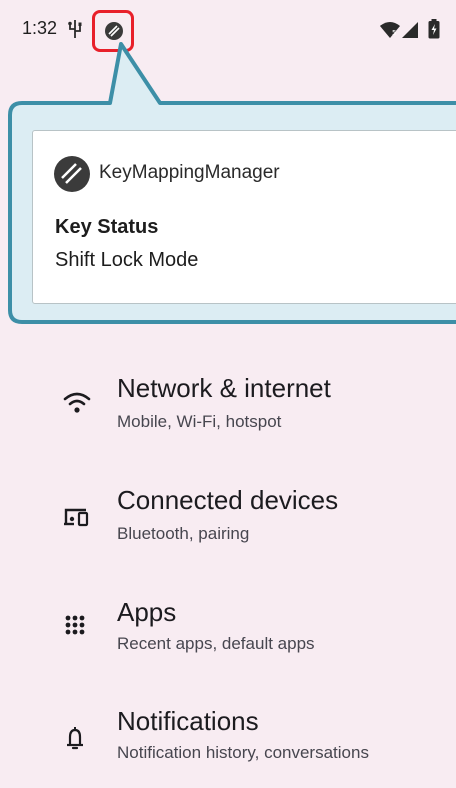 This screenshot has width=456, height=788. What do you see at coordinates (216, 643) in the screenshot?
I see `settings-item-subtitle: Recent apps, default apps` at bounding box center [216, 643].